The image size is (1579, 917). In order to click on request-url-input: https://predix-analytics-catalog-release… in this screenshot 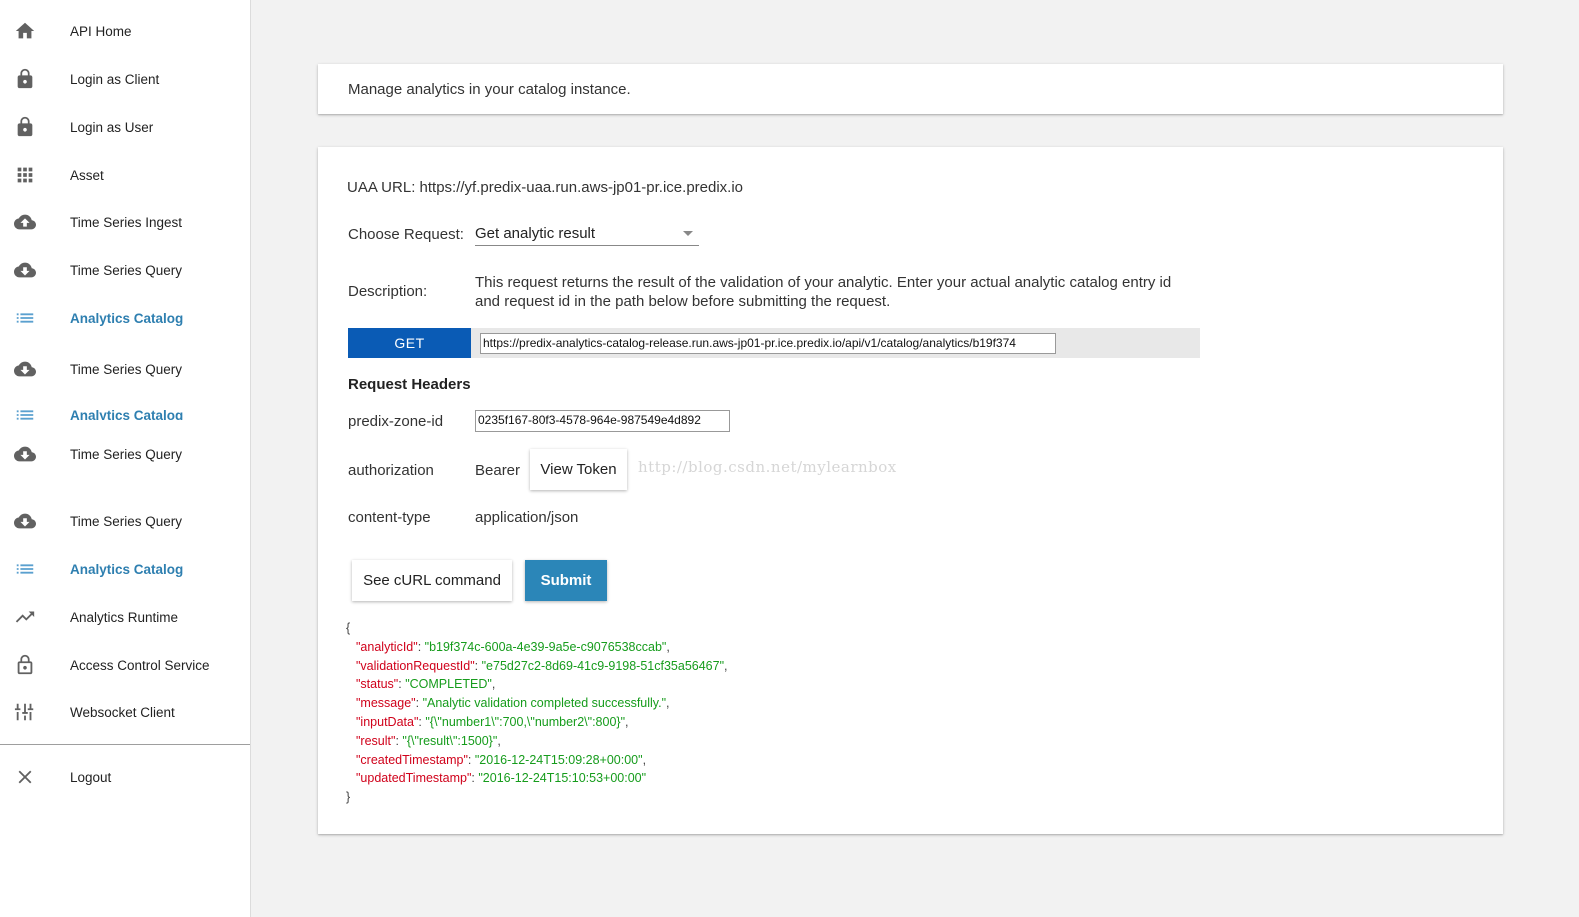, I will do `click(768, 343)`.